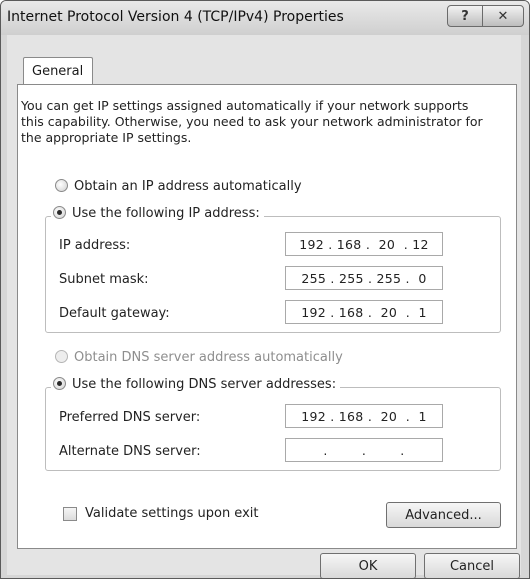 This screenshot has height=579, width=530. Describe the element at coordinates (472, 565) in the screenshot. I see `cancel-button: Cancel` at that location.